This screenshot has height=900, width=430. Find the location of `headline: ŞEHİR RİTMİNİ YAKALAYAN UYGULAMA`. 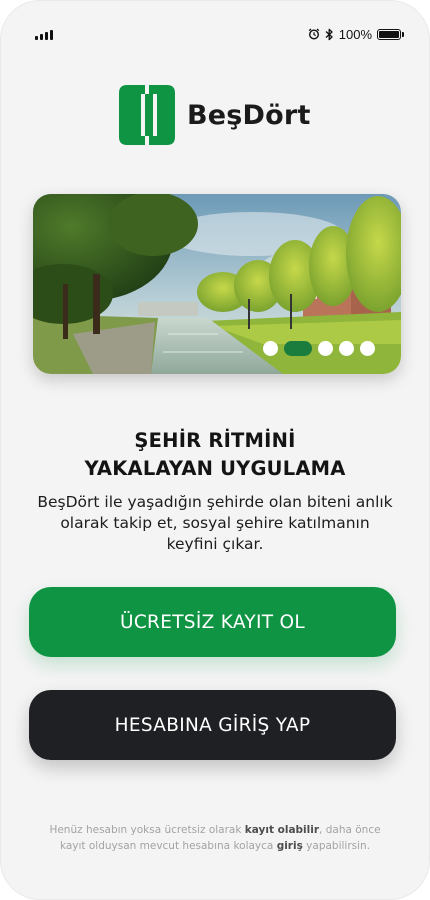

headline: ŞEHİR RİTMİNİ YAKALAYAN UYGULAMA is located at coordinates (215, 455).